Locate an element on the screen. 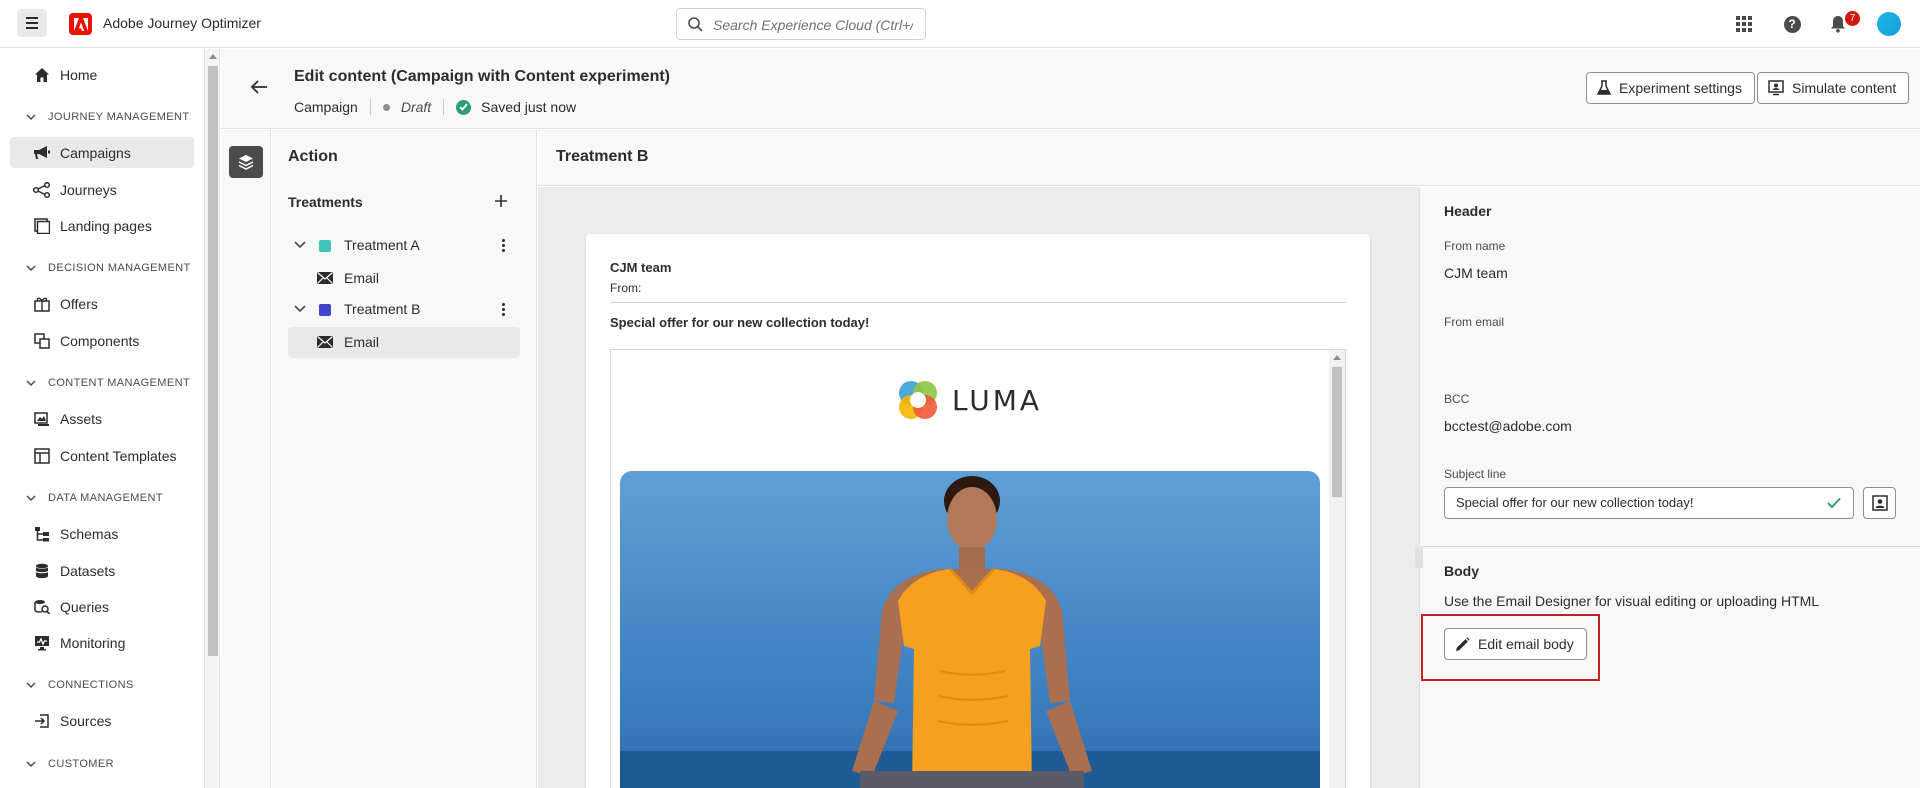 This screenshot has width=1920, height=788. app-title: Adobe Journey Optimizer is located at coordinates (182, 23).